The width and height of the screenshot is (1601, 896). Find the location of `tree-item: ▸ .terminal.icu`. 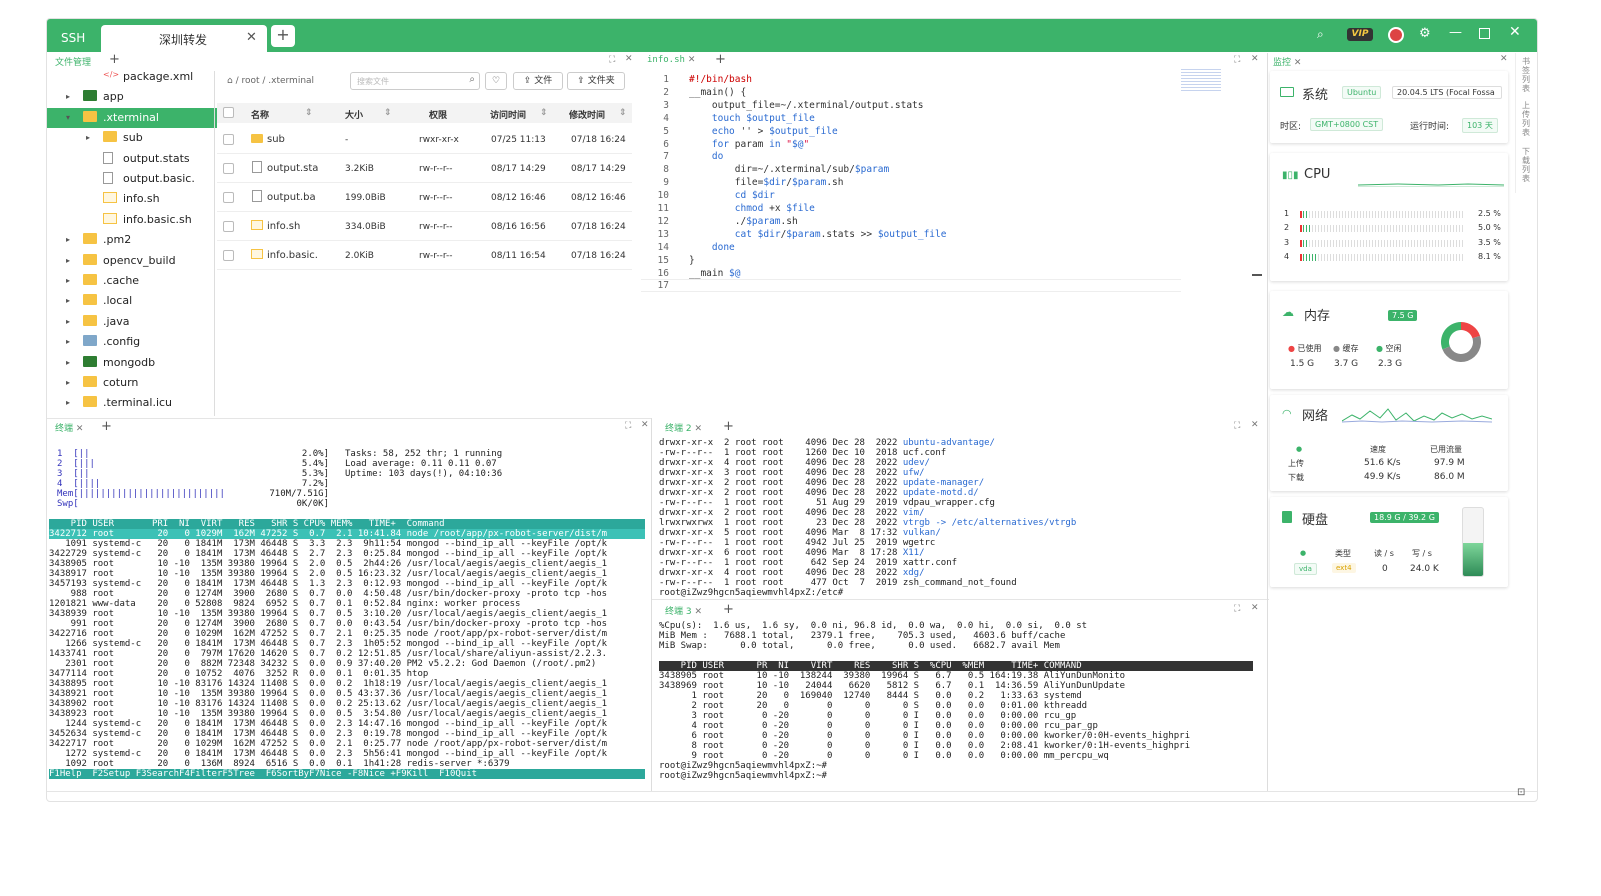

tree-item: ▸ .terminal.icu is located at coordinates (132, 403).